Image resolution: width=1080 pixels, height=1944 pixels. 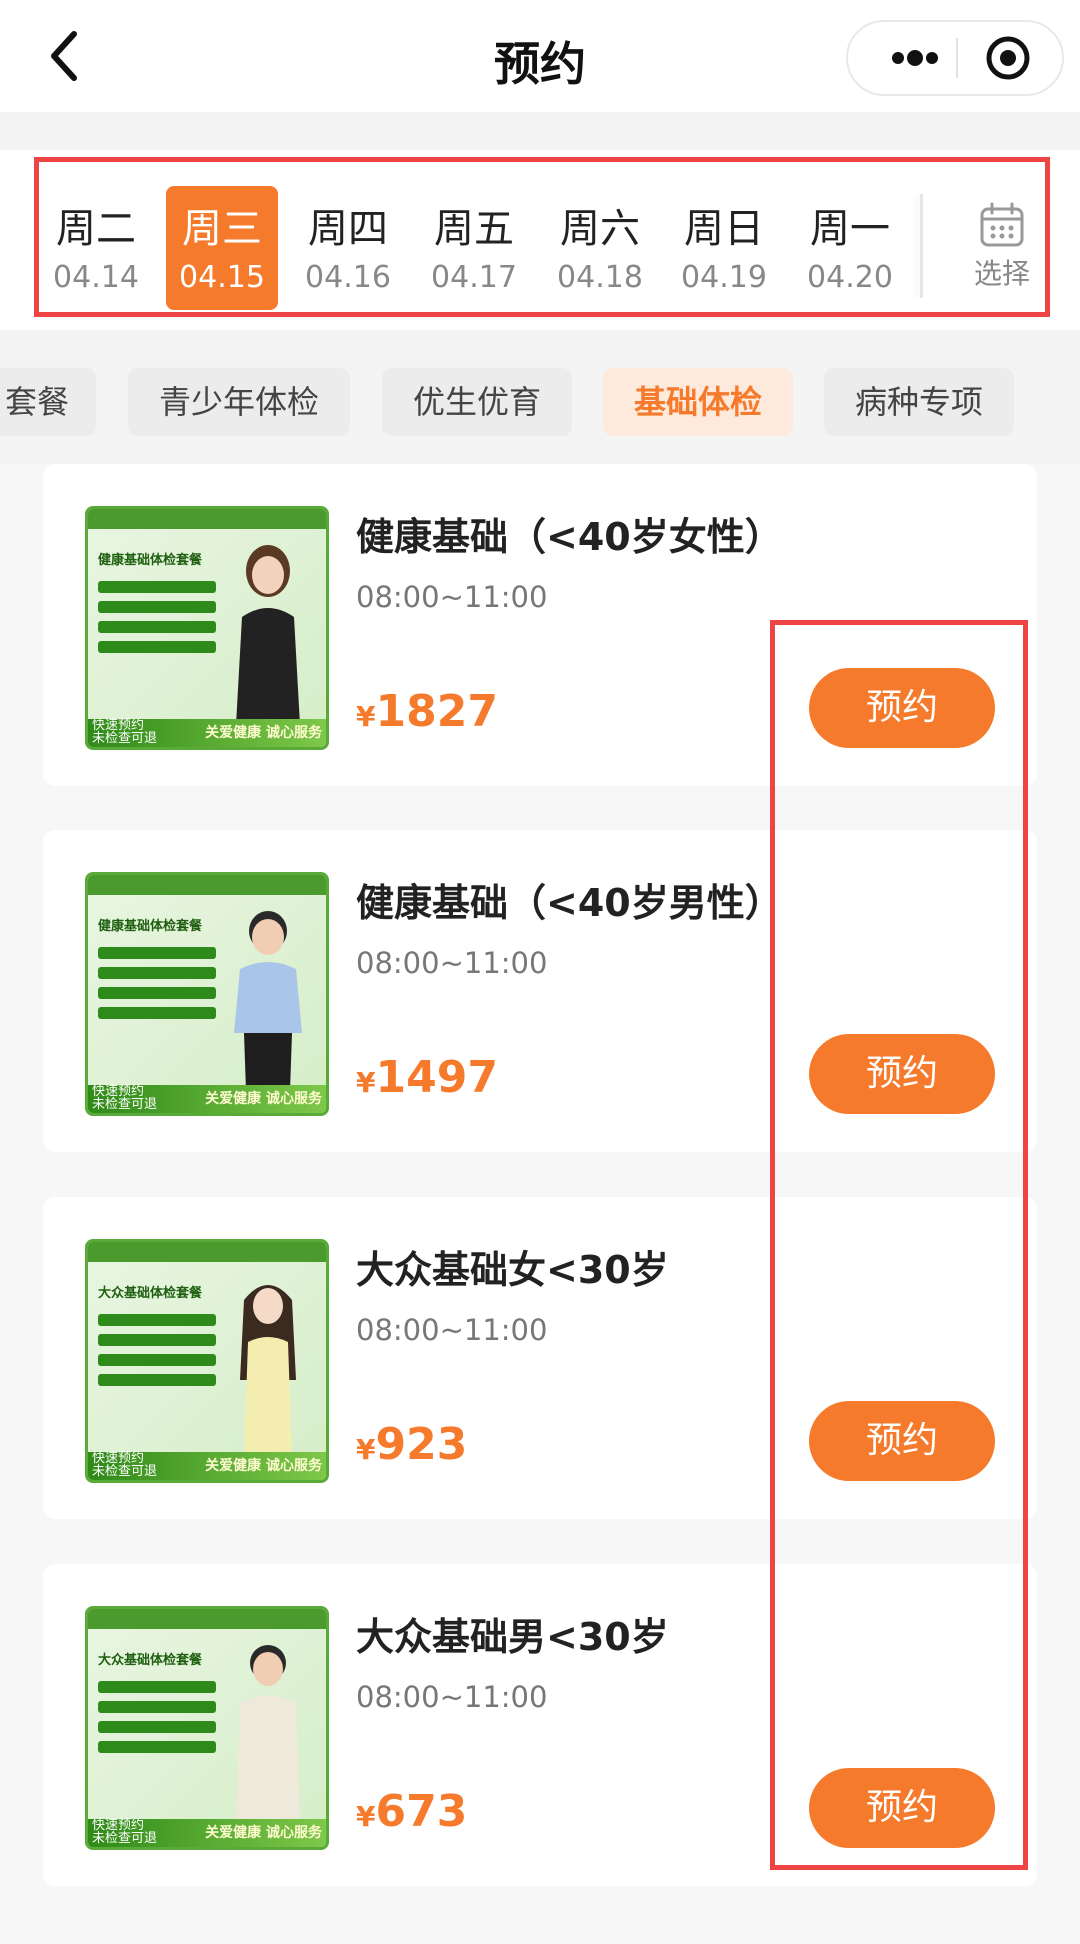 I want to click on mini-program-capsule, so click(x=955, y=58).